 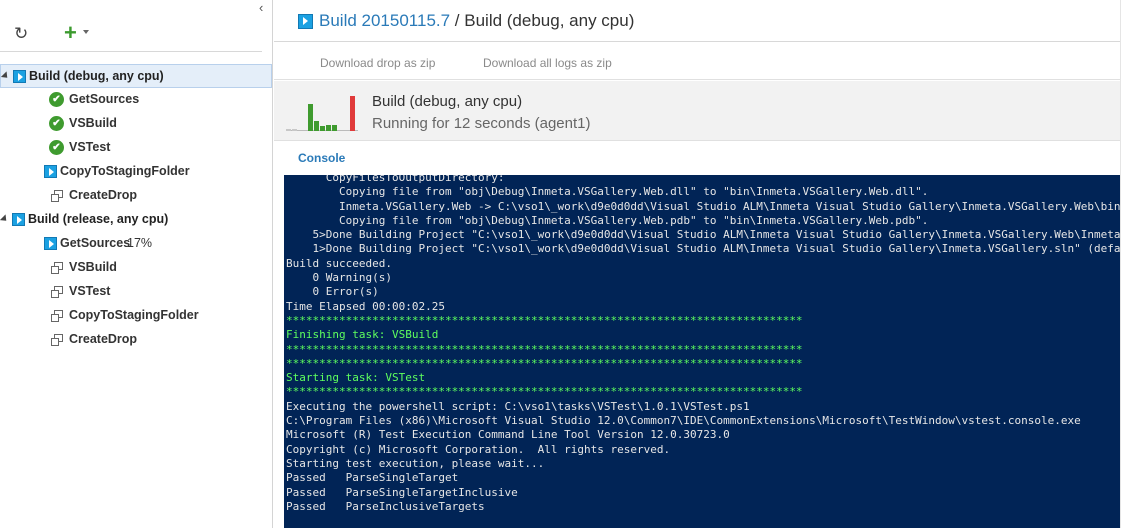 What do you see at coordinates (481, 123) in the screenshot?
I see `summary-status: Running for 12 seconds (agent1)` at bounding box center [481, 123].